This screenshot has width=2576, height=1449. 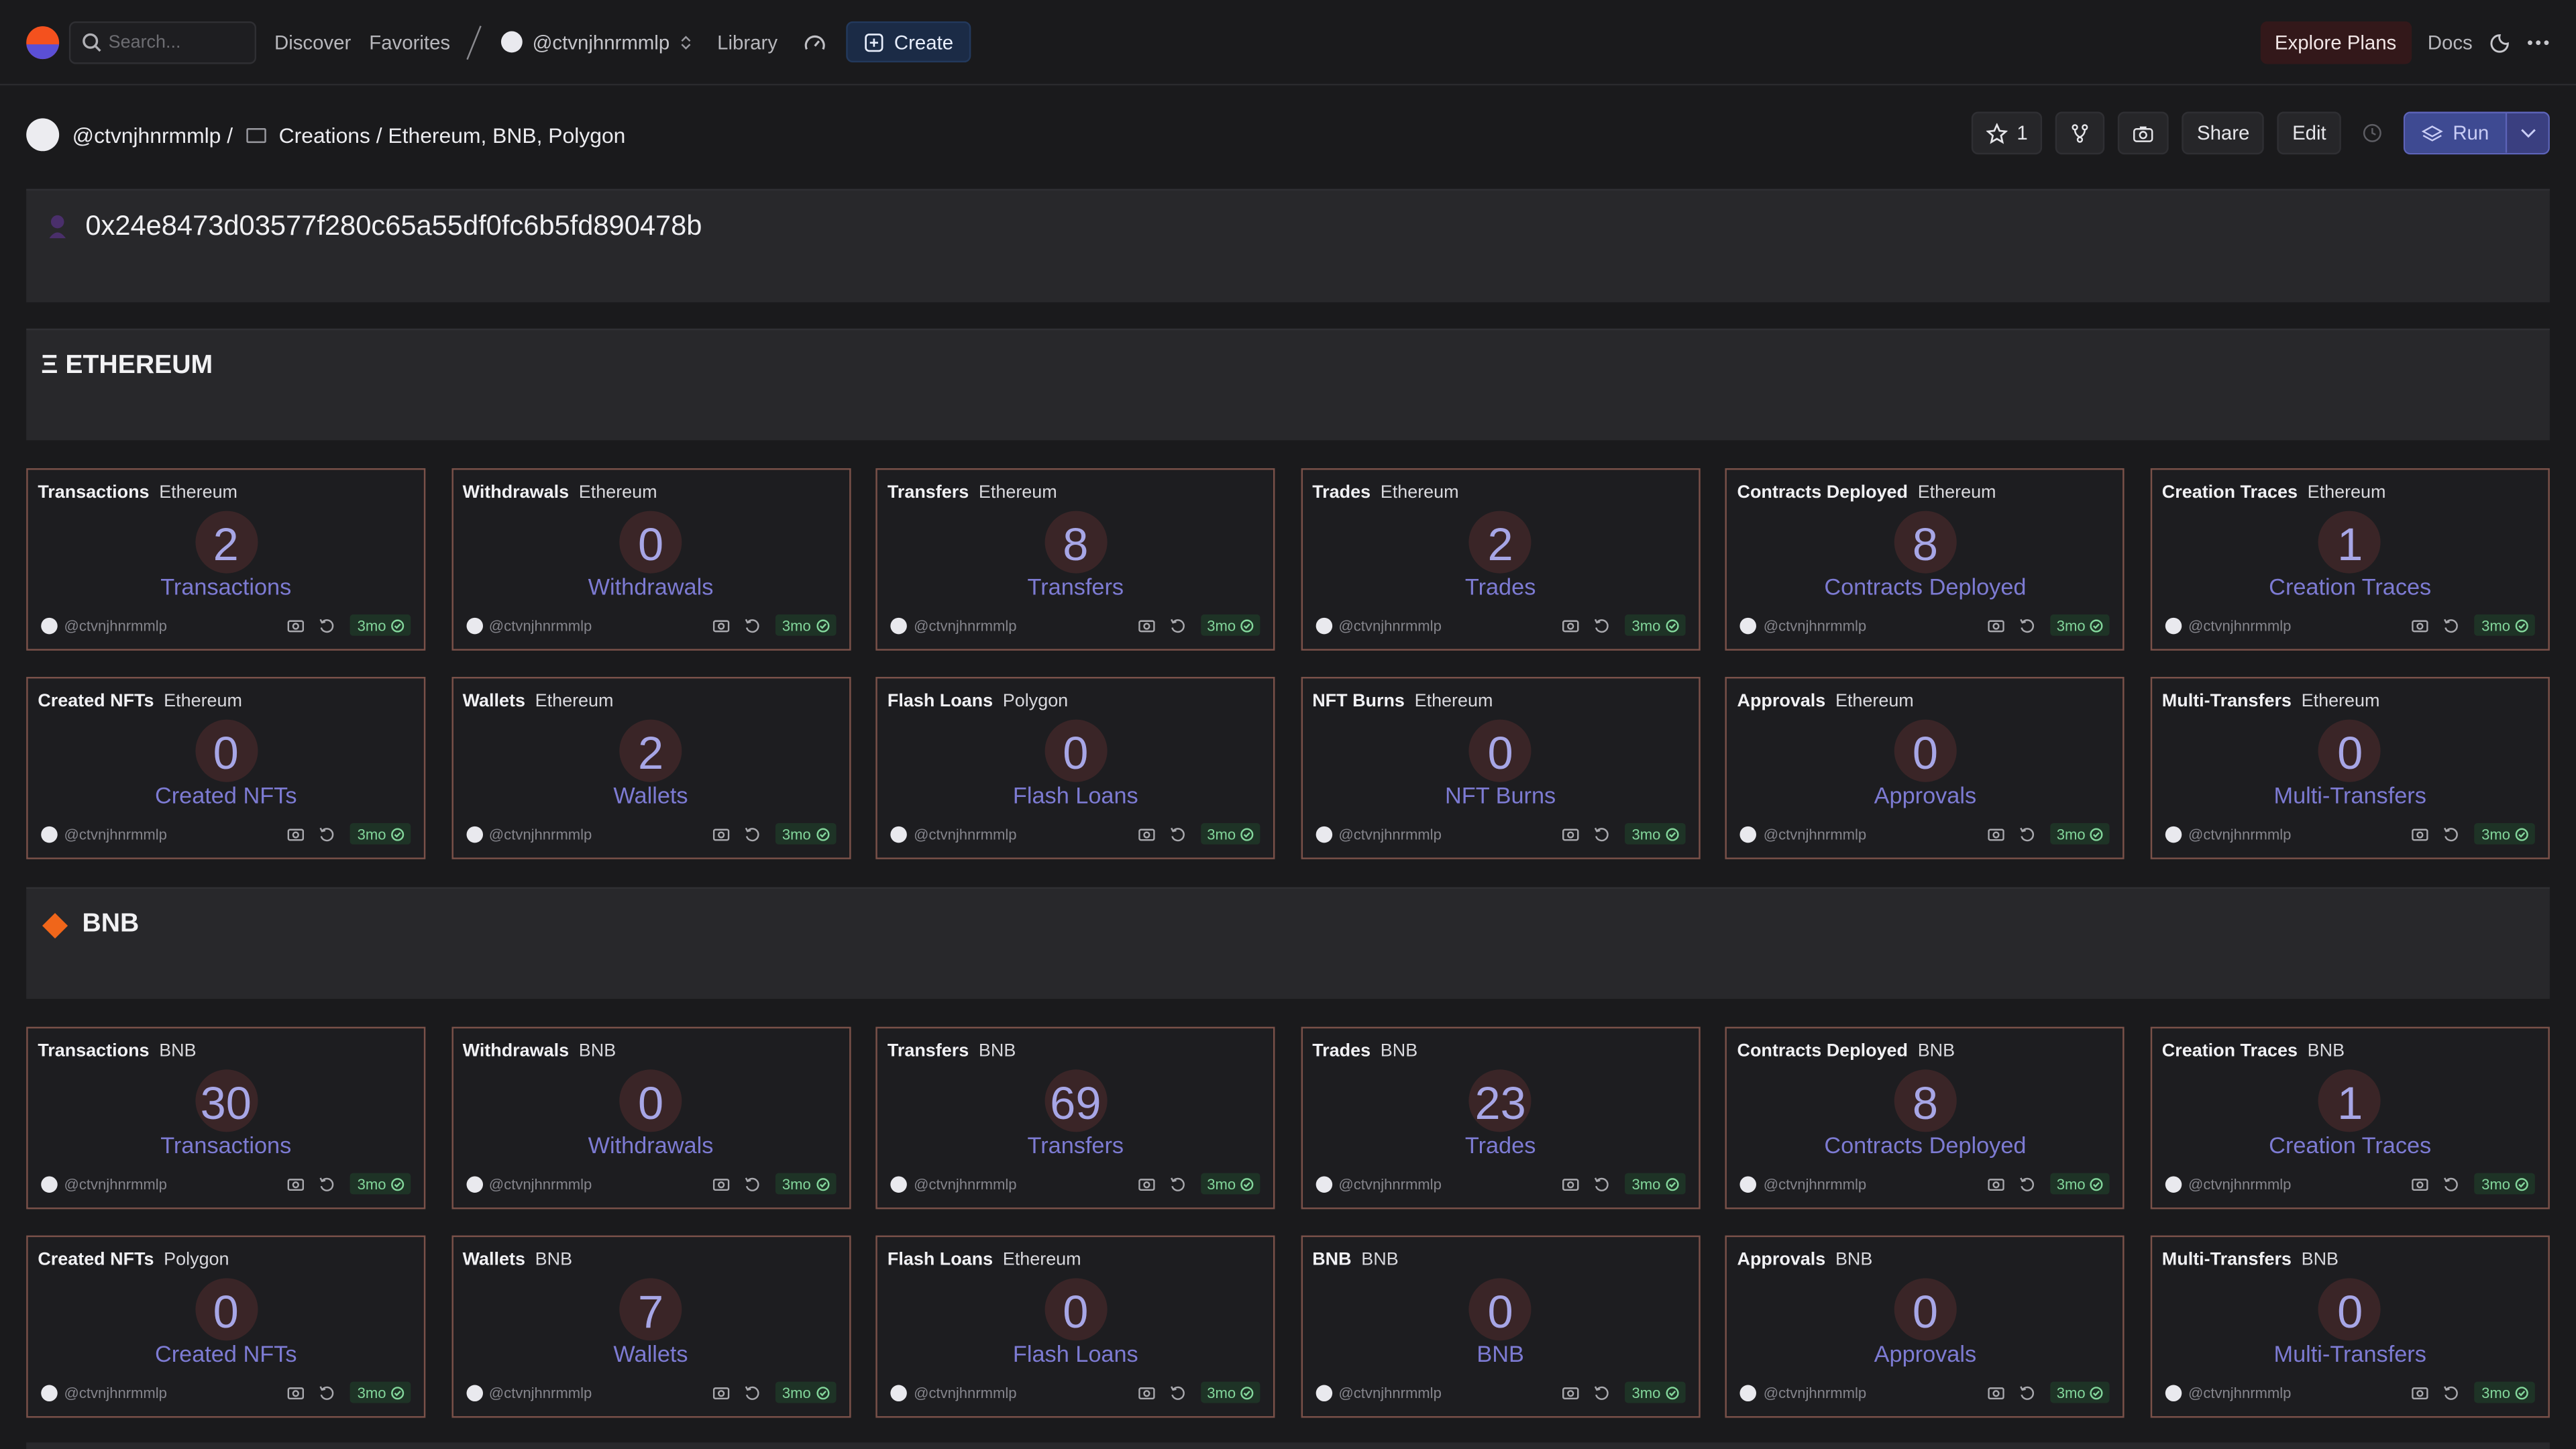 What do you see at coordinates (747, 41) in the screenshot?
I see `nav-library: Library` at bounding box center [747, 41].